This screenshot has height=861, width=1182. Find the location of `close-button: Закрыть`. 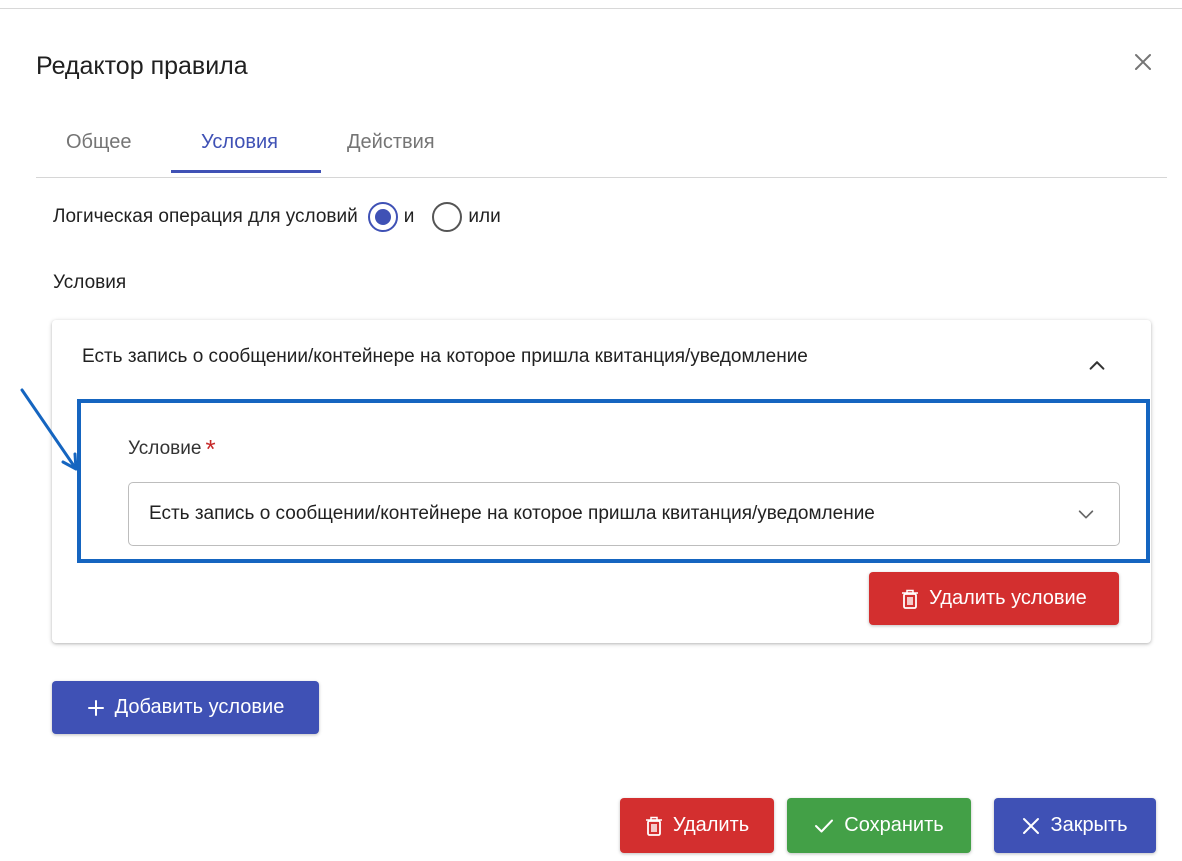

close-button: Закрыть is located at coordinates (1075, 825).